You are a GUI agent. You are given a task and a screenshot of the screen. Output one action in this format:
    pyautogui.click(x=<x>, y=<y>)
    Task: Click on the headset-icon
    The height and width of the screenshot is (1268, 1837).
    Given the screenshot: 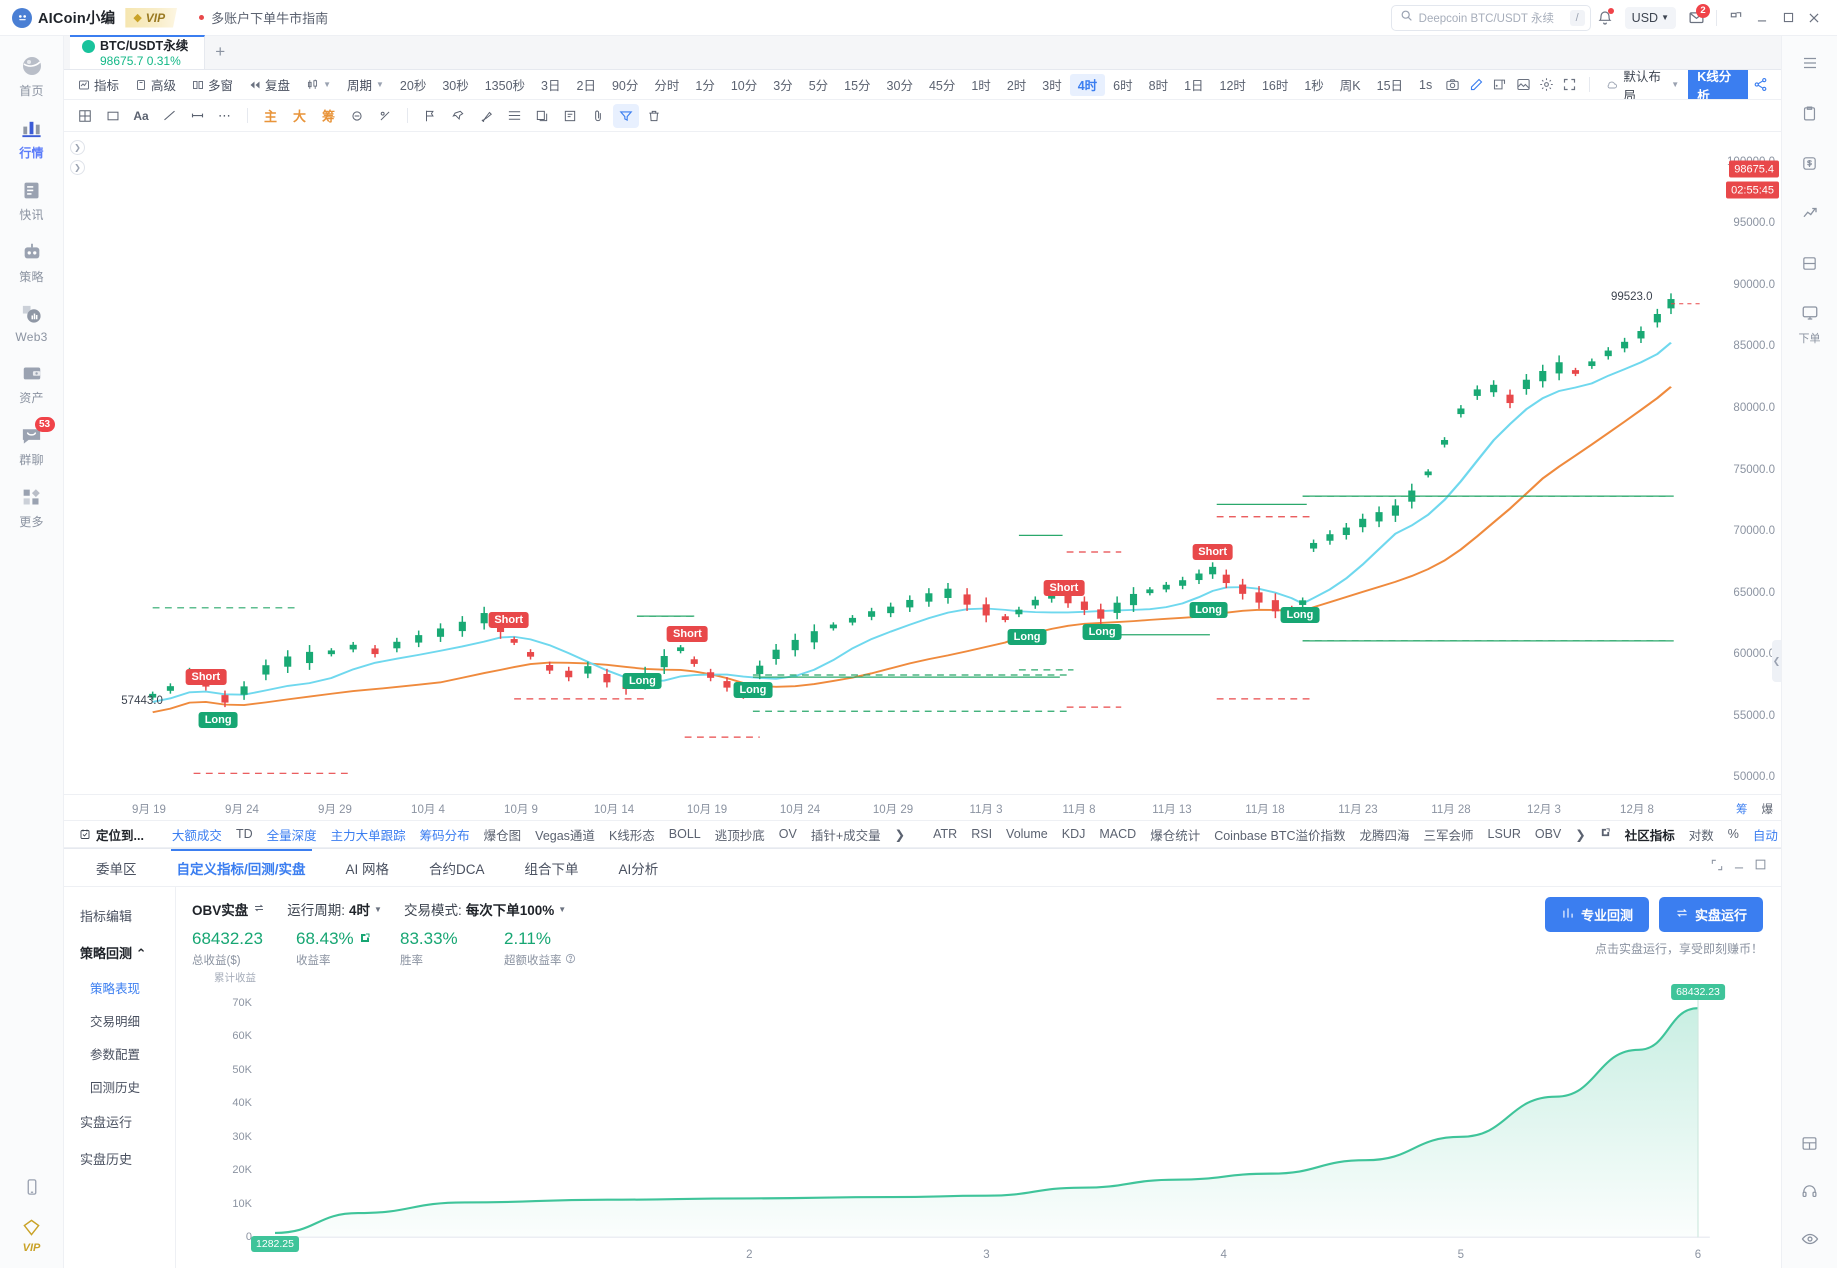 What is the action you would take?
    pyautogui.click(x=1810, y=1191)
    